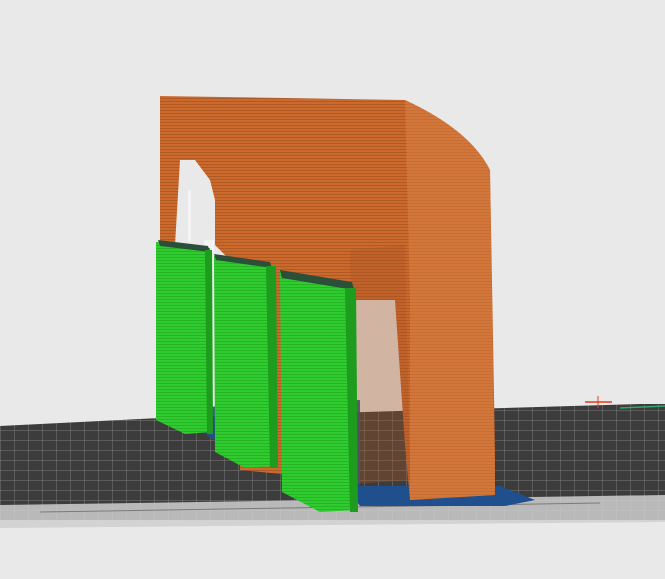 The width and height of the screenshot is (665, 579). Describe the element at coordinates (380, 364) in the screenshot. I see `shell-inner-recess` at that location.